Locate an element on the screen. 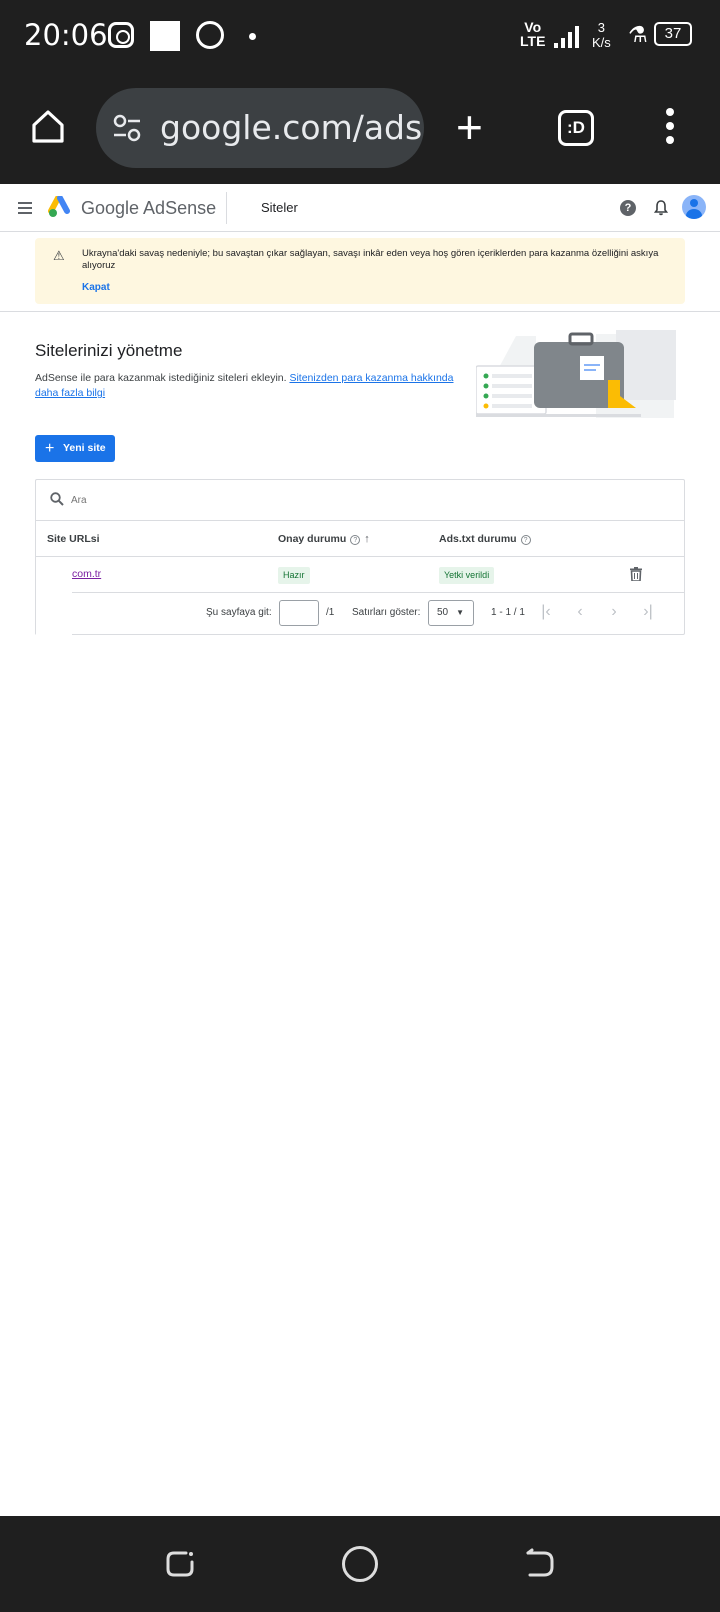 The height and width of the screenshot is (1612, 720). browser-menu-icon is located at coordinates (671, 128).